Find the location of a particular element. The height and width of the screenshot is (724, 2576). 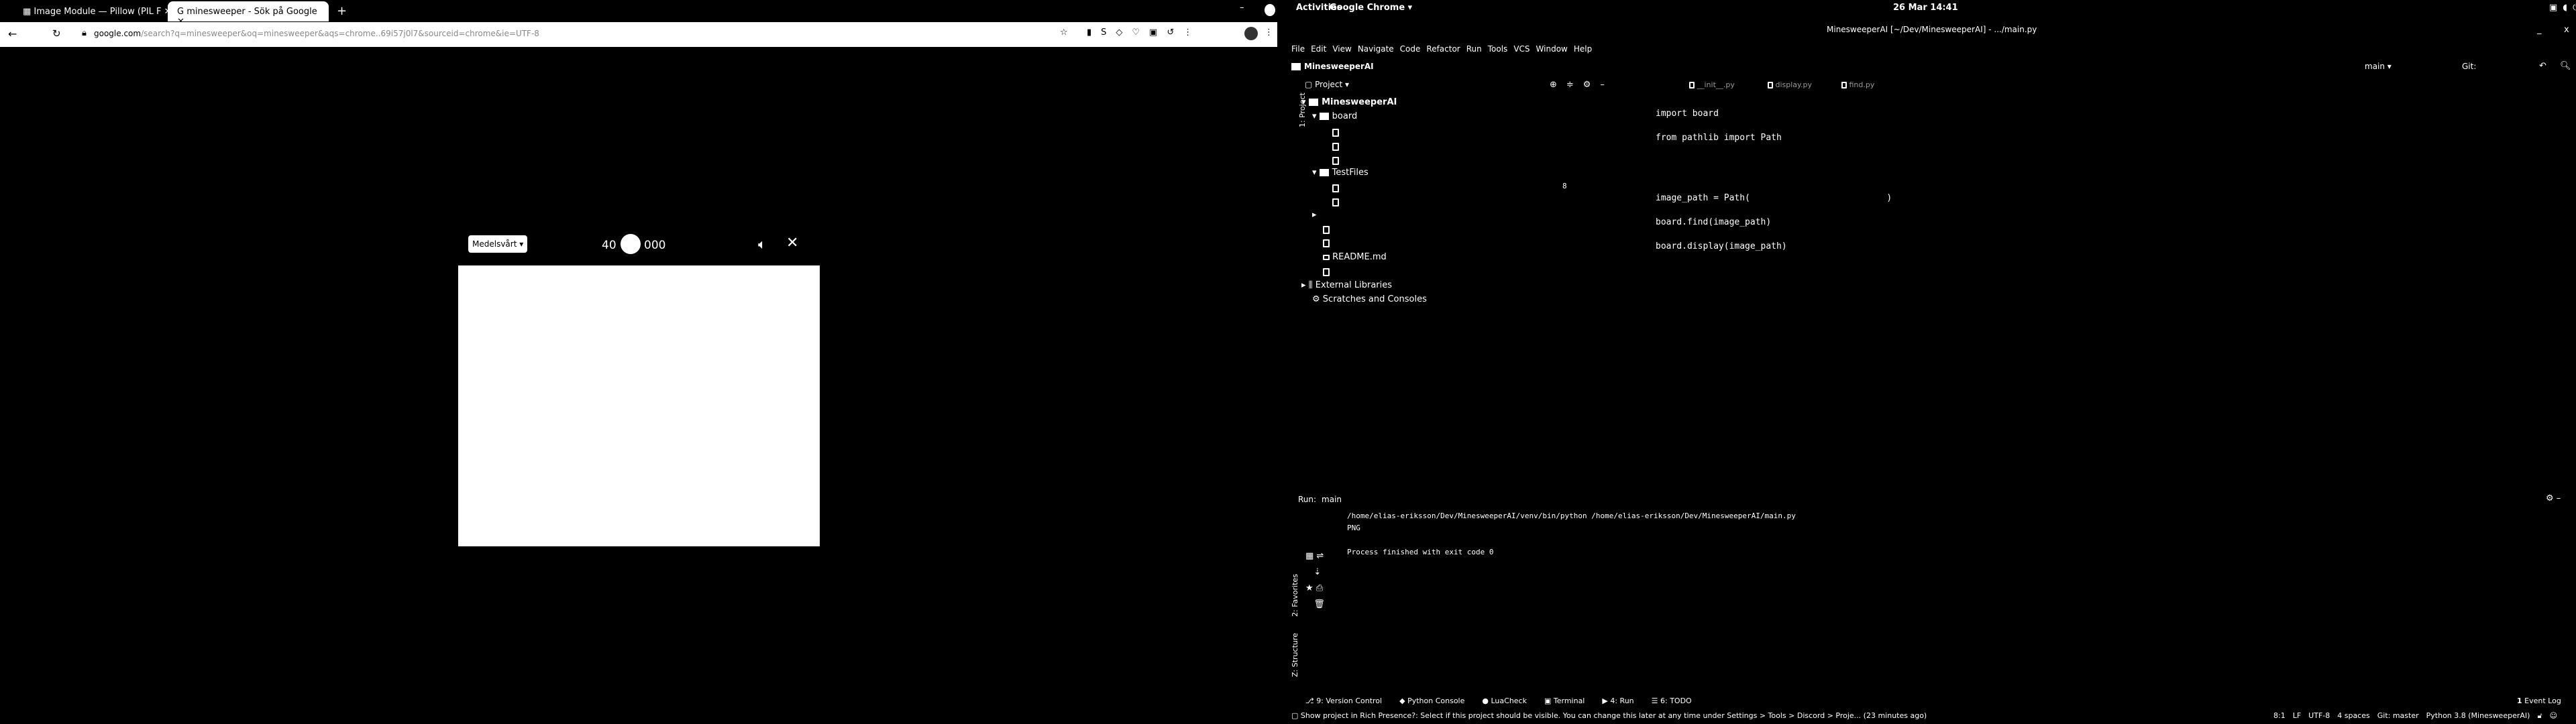

project-toolbar-icons: ⊕≑⚙– is located at coordinates (1582, 85).